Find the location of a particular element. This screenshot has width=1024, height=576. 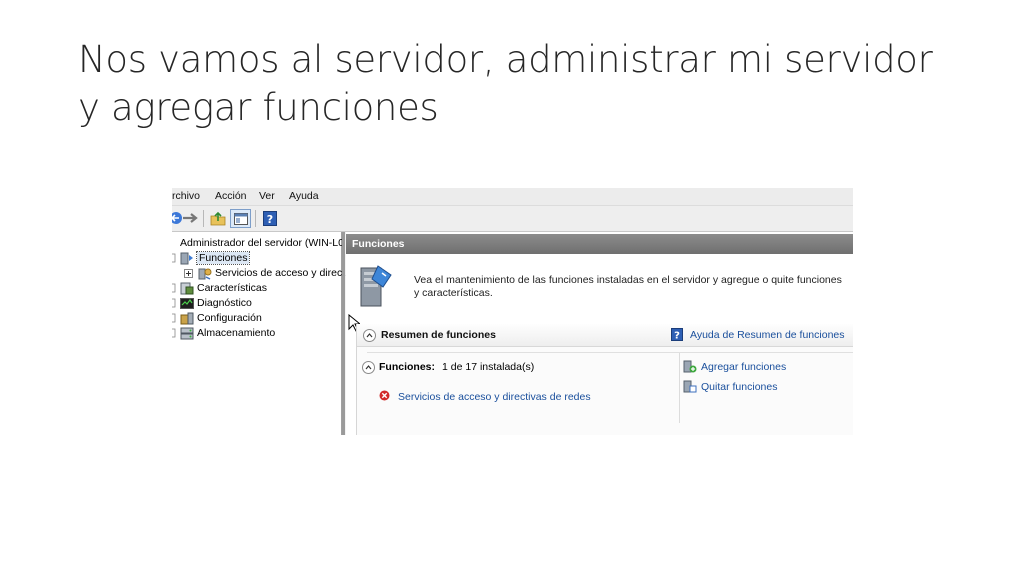

console-tree-icon is located at coordinates (240, 218).